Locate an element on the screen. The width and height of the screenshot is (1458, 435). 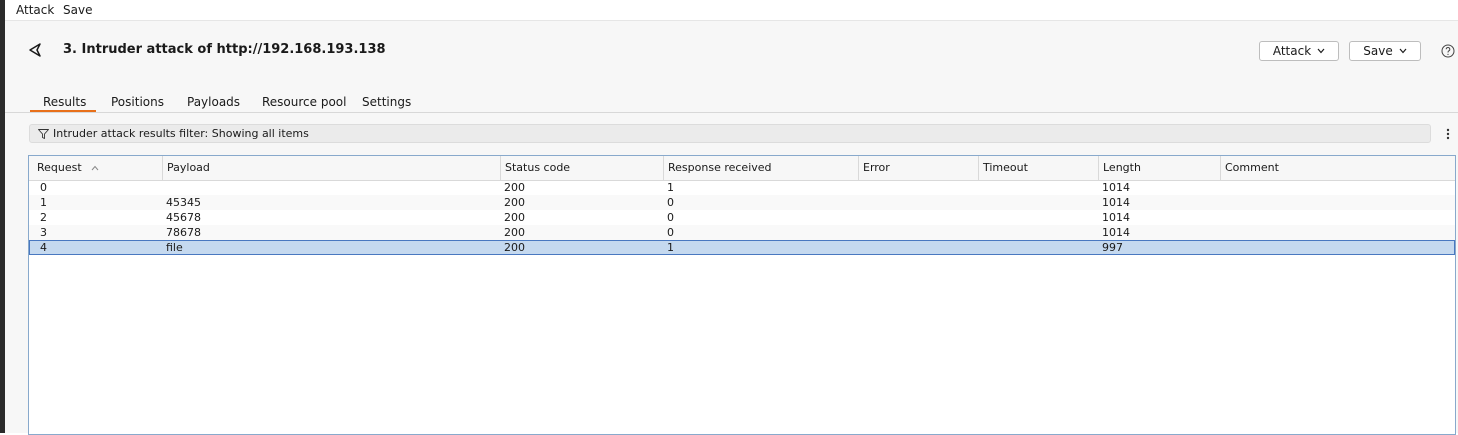
help-icon is located at coordinates (1448, 51).